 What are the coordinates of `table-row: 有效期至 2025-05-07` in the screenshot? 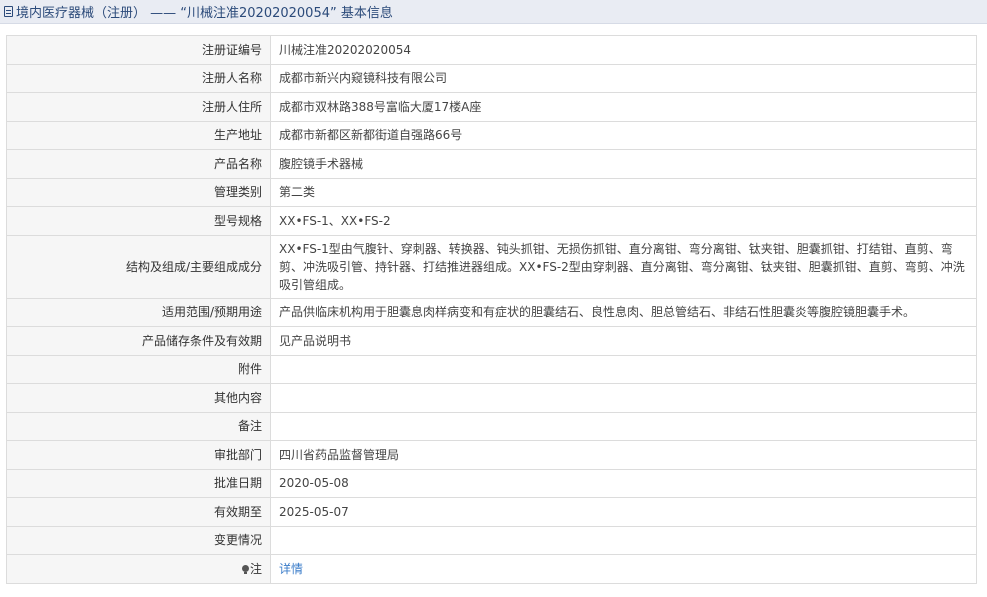 It's located at (491, 512).